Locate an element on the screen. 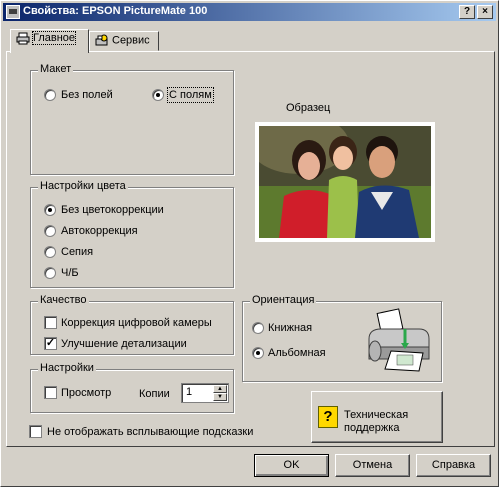  tab-main: Главное is located at coordinates (49, 41).